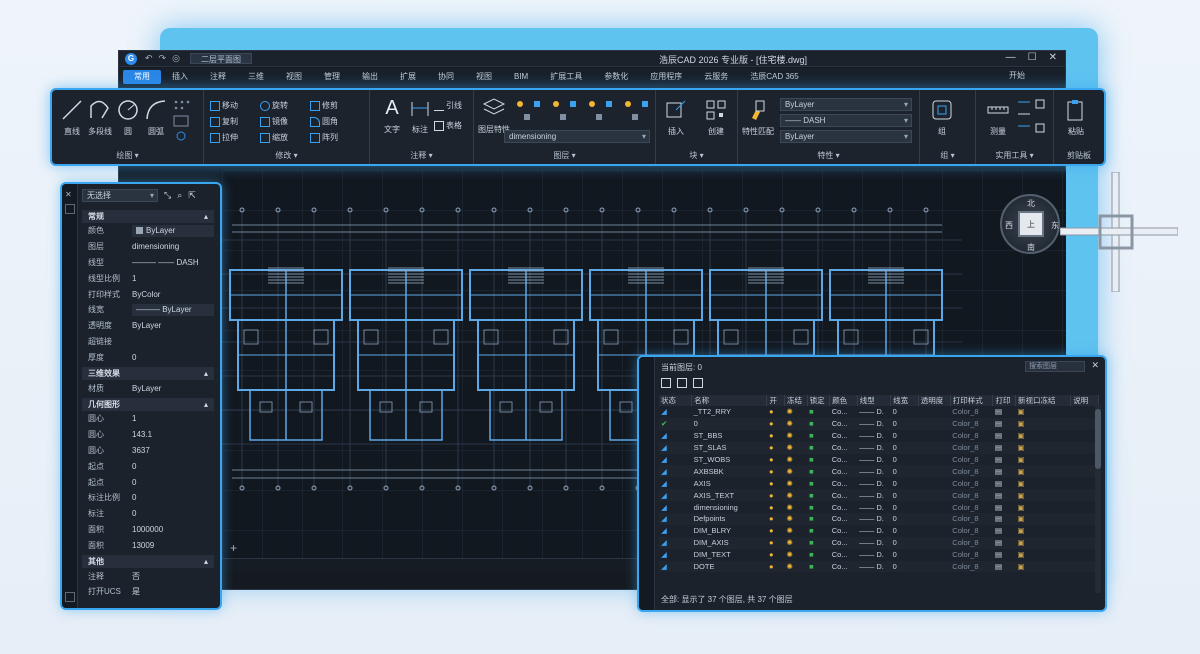  I want to click on layer-name: AXIS, so click(729, 483).